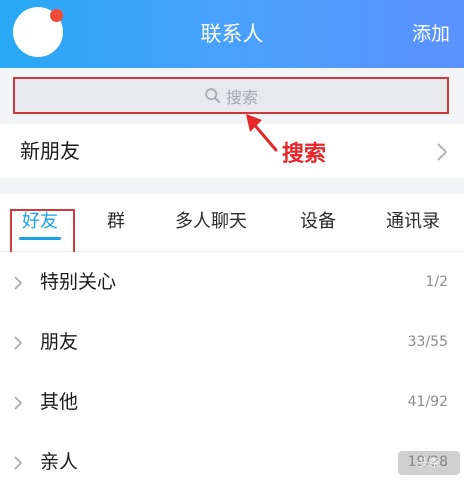 This screenshot has height=486, width=464. What do you see at coordinates (50, 151) in the screenshot?
I see `new-friends-label: 新朋友` at bounding box center [50, 151].